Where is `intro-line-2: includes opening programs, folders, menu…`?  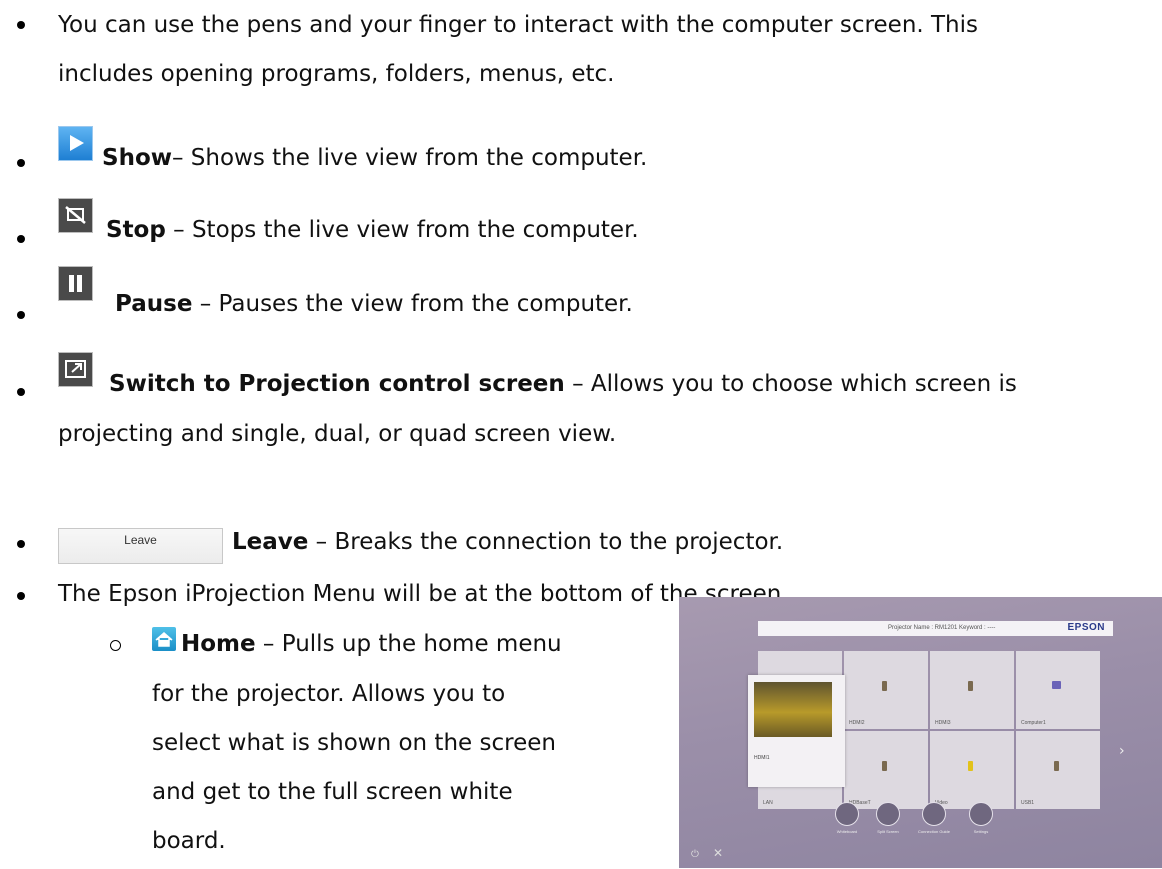
intro-line-2: includes opening programs, folders, menu… is located at coordinates (336, 74).